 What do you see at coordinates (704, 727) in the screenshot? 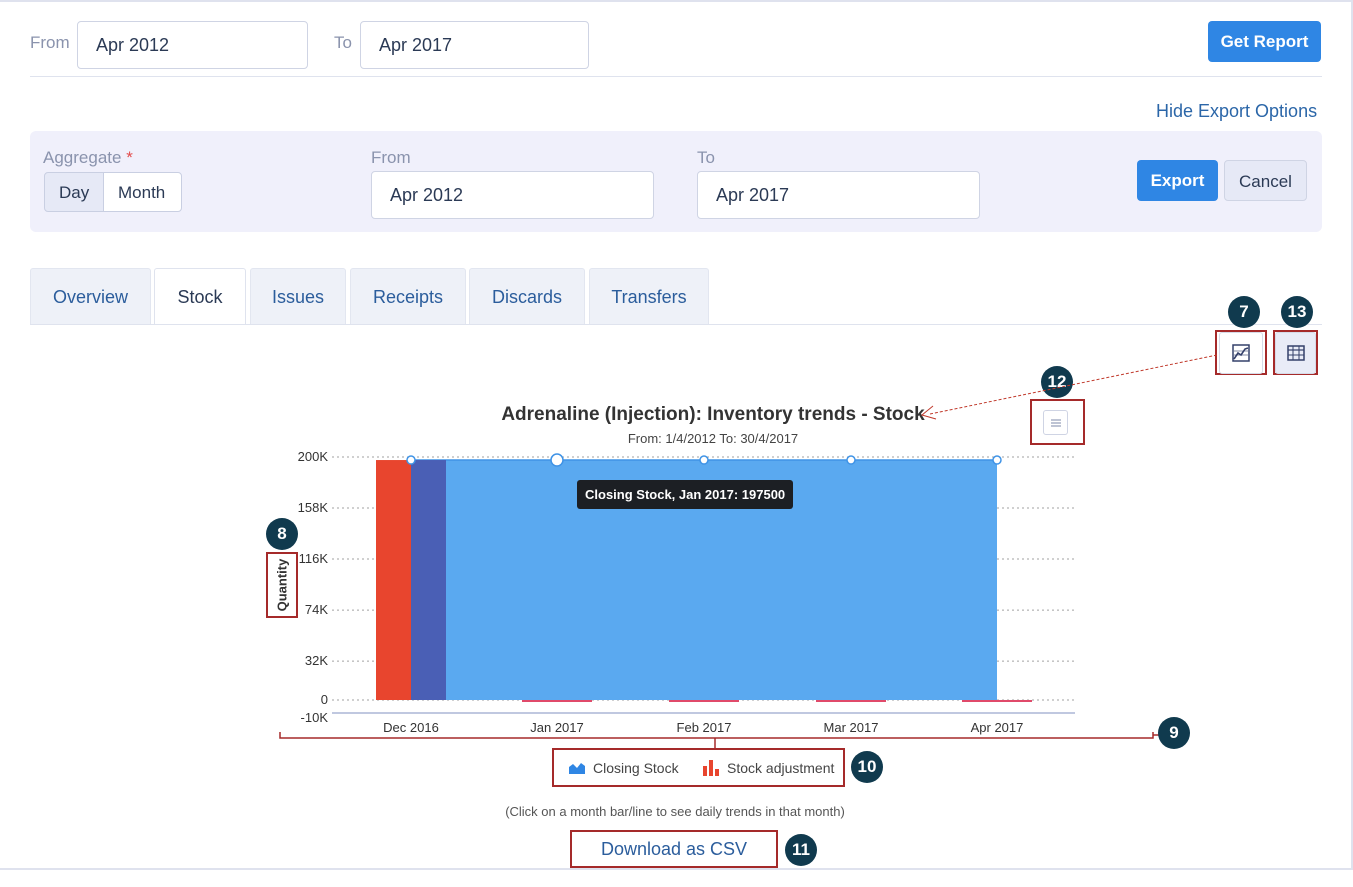
I see `x-tick-label: Feb 2017` at bounding box center [704, 727].